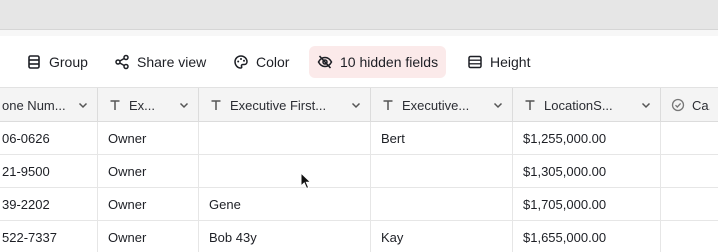 The width and height of the screenshot is (718, 252). Describe the element at coordinates (389, 62) in the screenshot. I see `hidden-fields-label: 10 hidden fields` at that location.